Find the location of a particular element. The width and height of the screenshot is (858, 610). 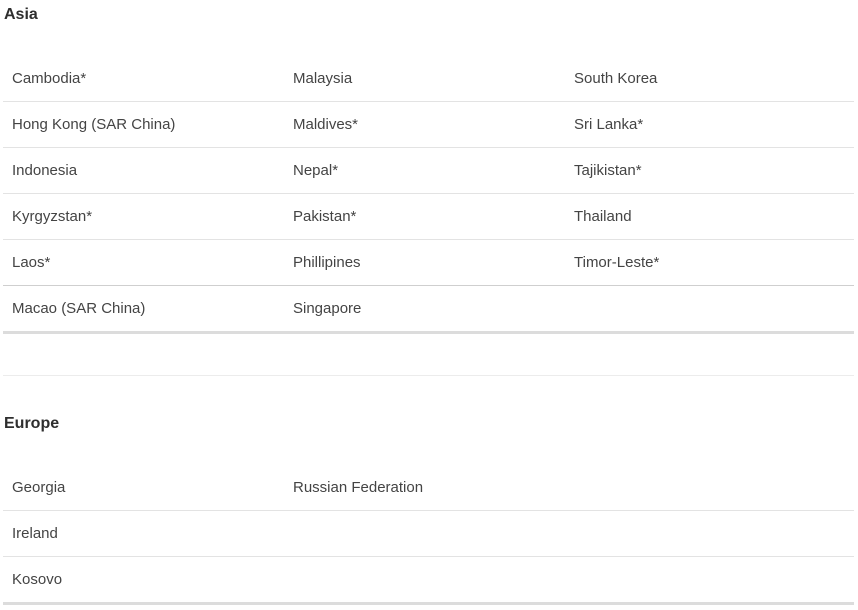

table-row: Macao (SAR China) Singapore is located at coordinates (428, 309).